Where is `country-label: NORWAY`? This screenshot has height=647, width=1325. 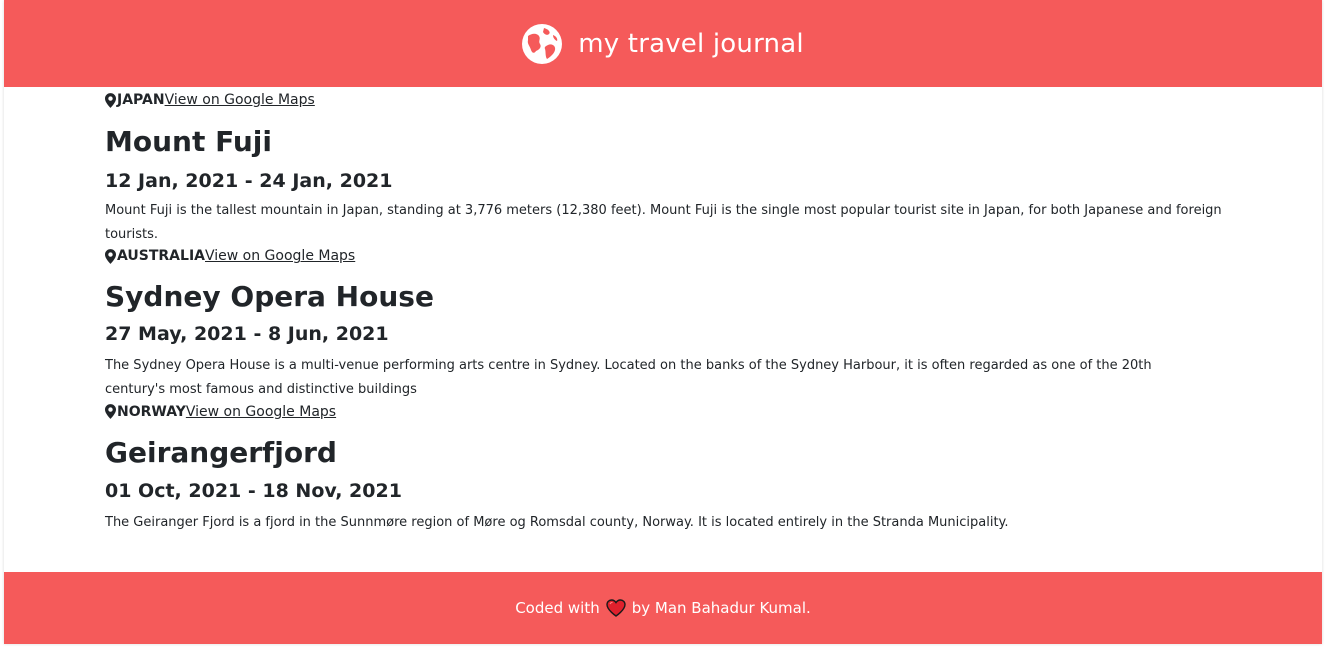
country-label: NORWAY is located at coordinates (151, 411).